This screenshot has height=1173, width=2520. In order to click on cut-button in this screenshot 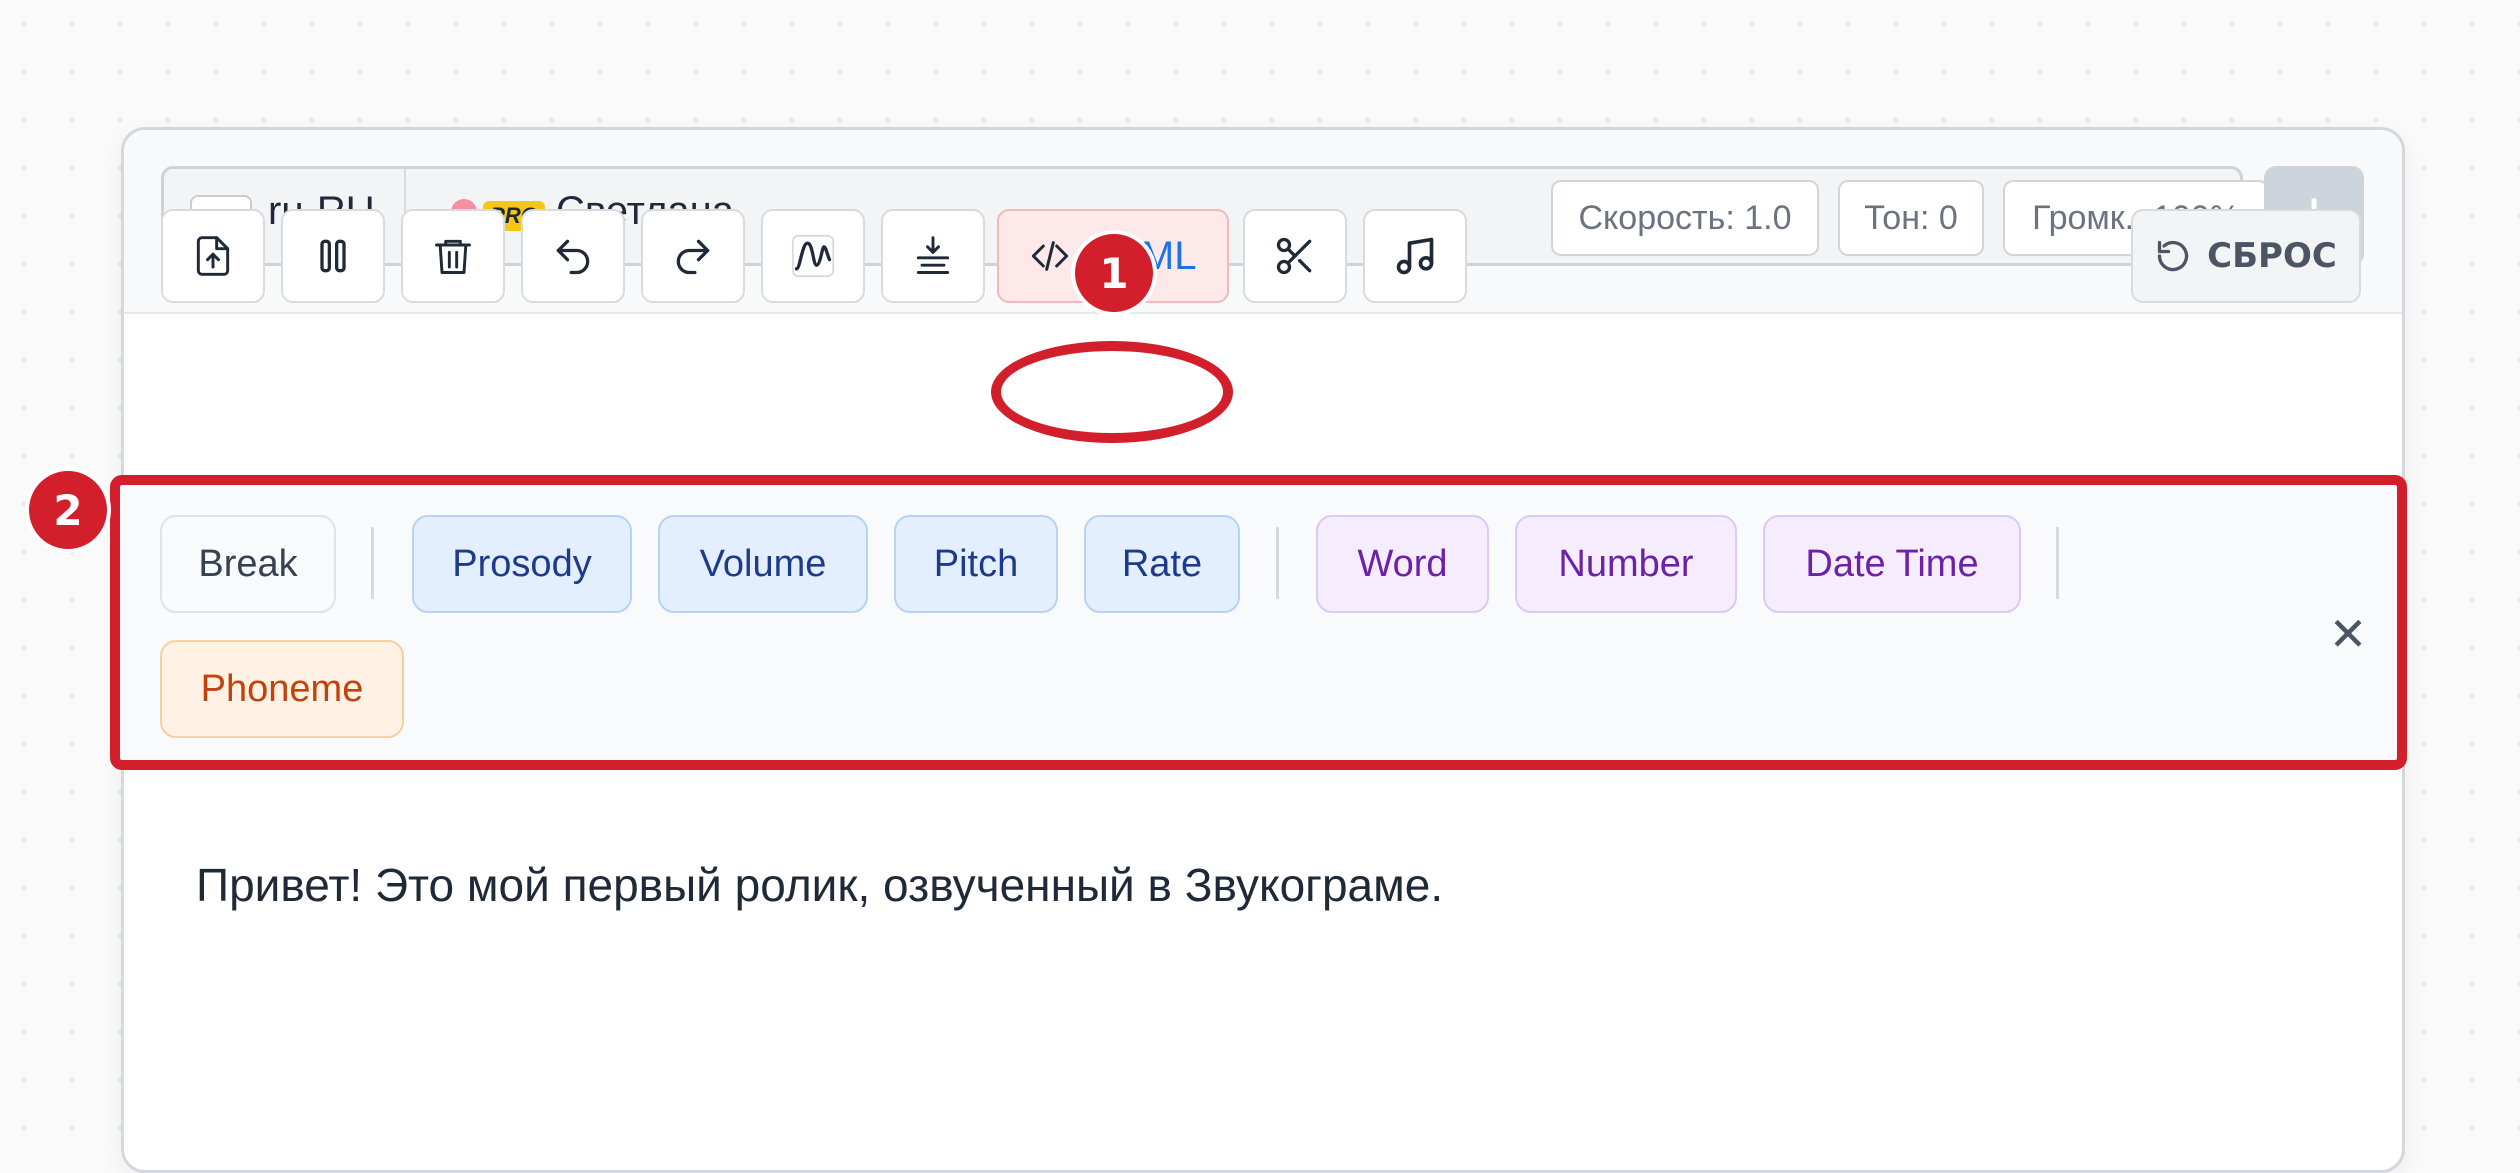, I will do `click(1295, 256)`.